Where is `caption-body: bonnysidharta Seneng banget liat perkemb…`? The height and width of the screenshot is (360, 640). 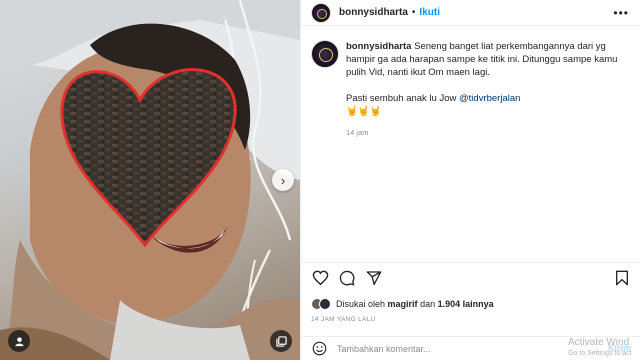 caption-body: bonnysidharta Seneng banget liat perkemb… is located at coordinates (488, 79).